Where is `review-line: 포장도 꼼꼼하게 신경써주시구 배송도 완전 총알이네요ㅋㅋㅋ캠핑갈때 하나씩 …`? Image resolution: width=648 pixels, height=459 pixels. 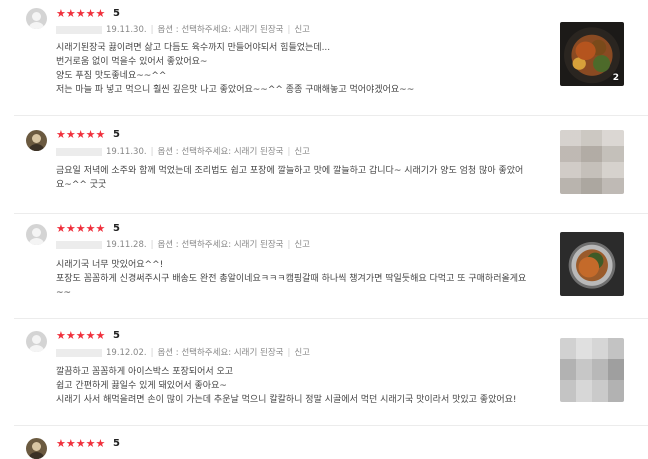
review-line: 포장도 꼼꼼하게 신경써주시구 배송도 완전 총알이네요ㅋㅋㅋ캠핑갈때 하나씩 … is located at coordinates (291, 279).